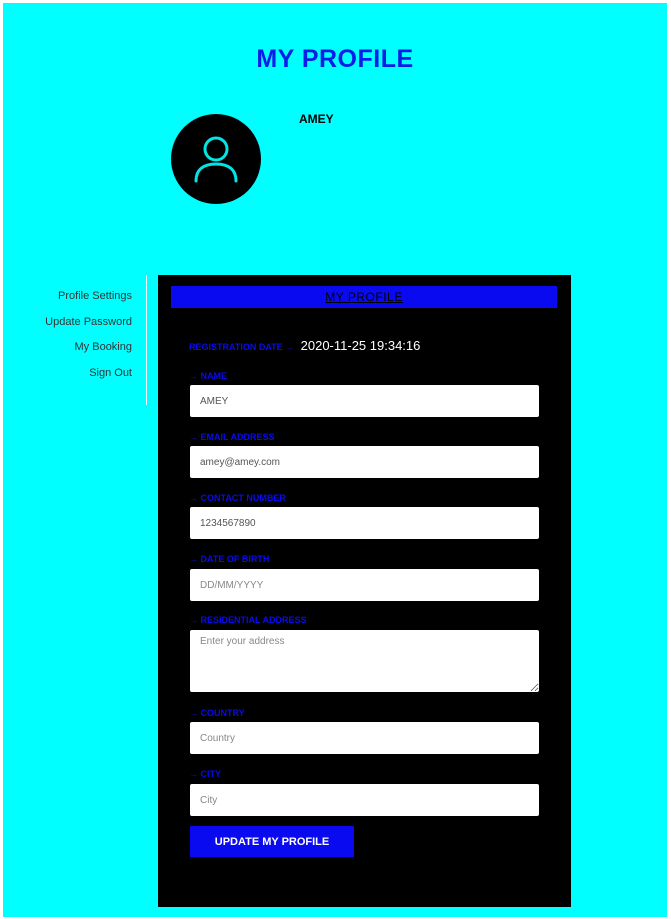 The width and height of the screenshot is (671, 919). Describe the element at coordinates (217, 713) in the screenshot. I see `country-label: → COUNTRY` at that location.